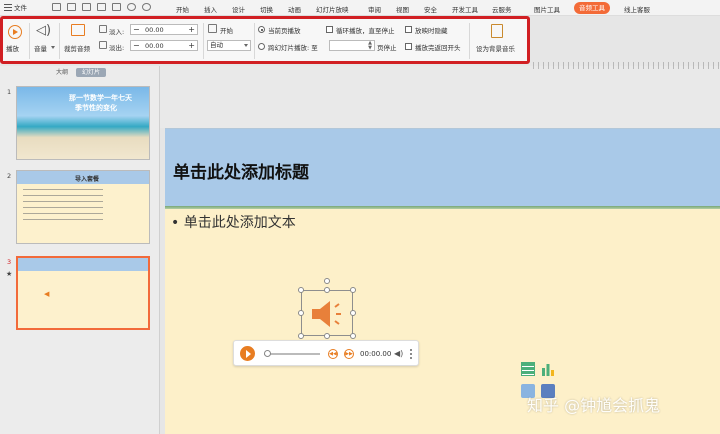  What do you see at coordinates (117, 32) in the screenshot?
I see `fade-in-label: 淡入:` at bounding box center [117, 32].